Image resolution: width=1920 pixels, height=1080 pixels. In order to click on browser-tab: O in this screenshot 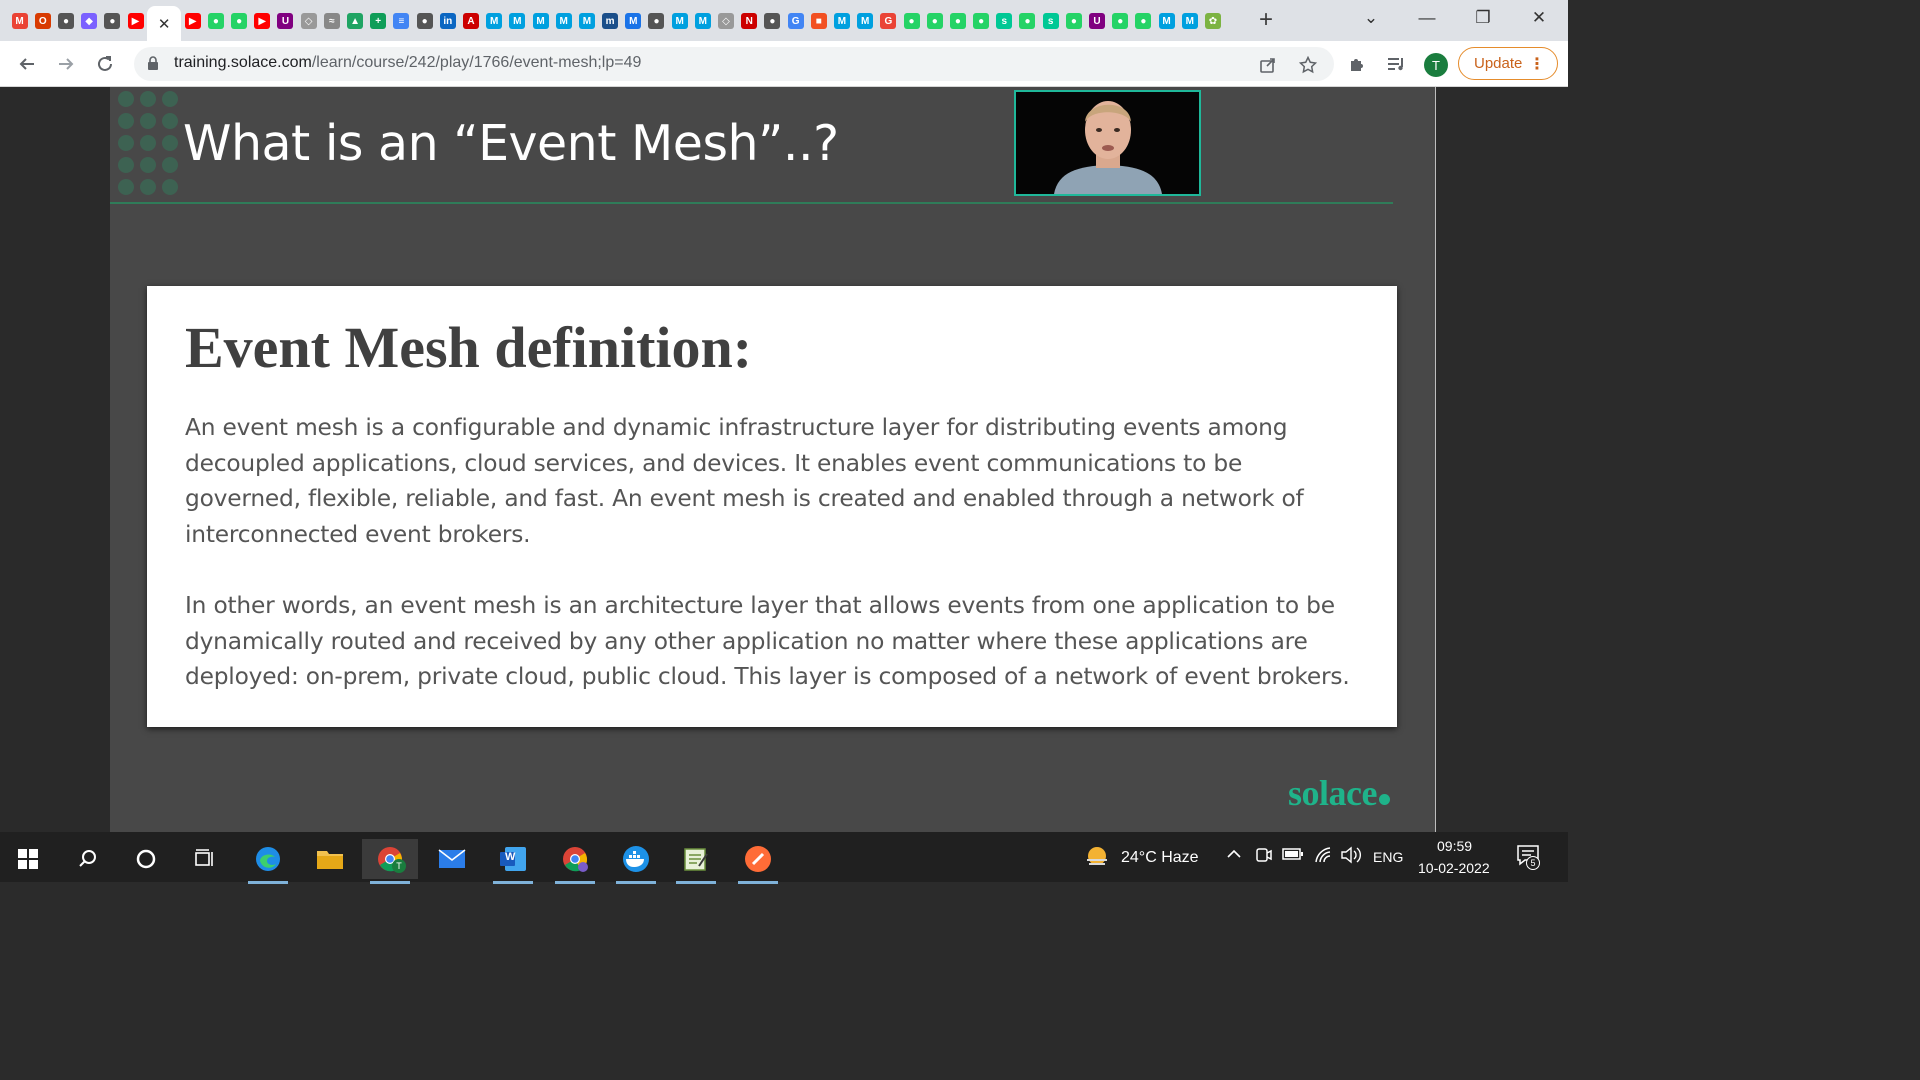, I will do `click(42, 21)`.